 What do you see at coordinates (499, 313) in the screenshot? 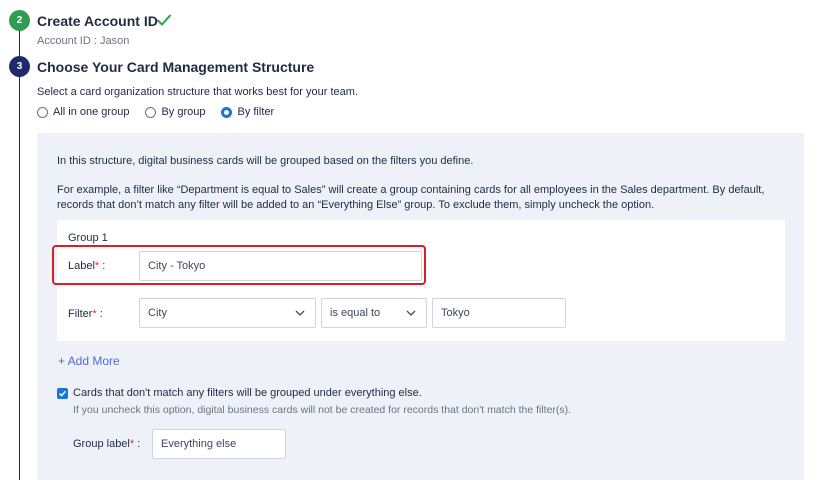
I see `filter-value-input: Tokyo` at bounding box center [499, 313].